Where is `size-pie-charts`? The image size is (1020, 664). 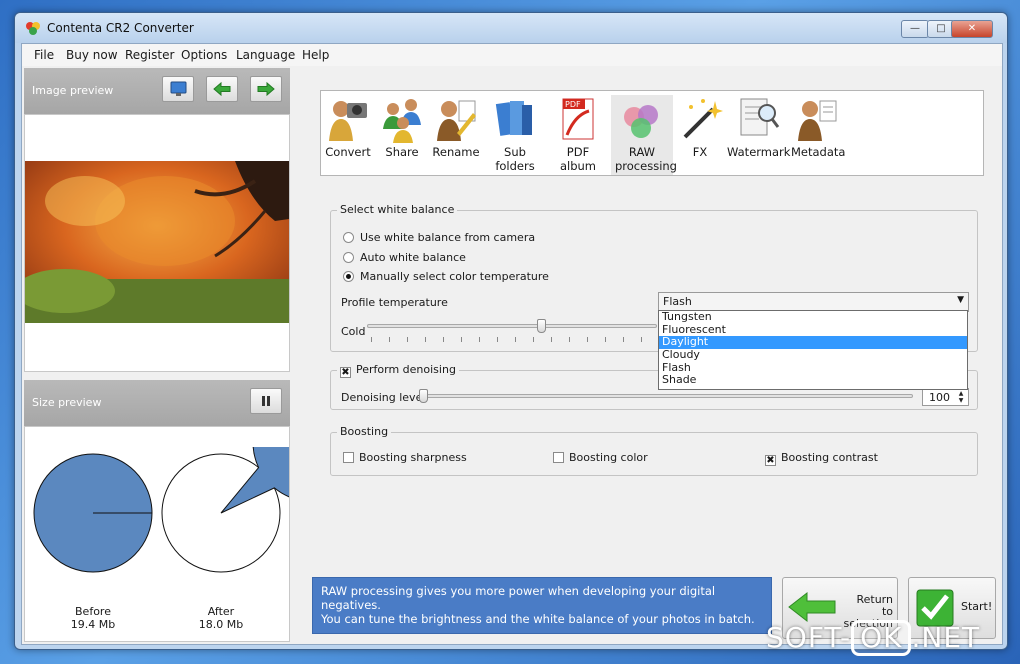 size-pie-charts is located at coordinates (161, 510).